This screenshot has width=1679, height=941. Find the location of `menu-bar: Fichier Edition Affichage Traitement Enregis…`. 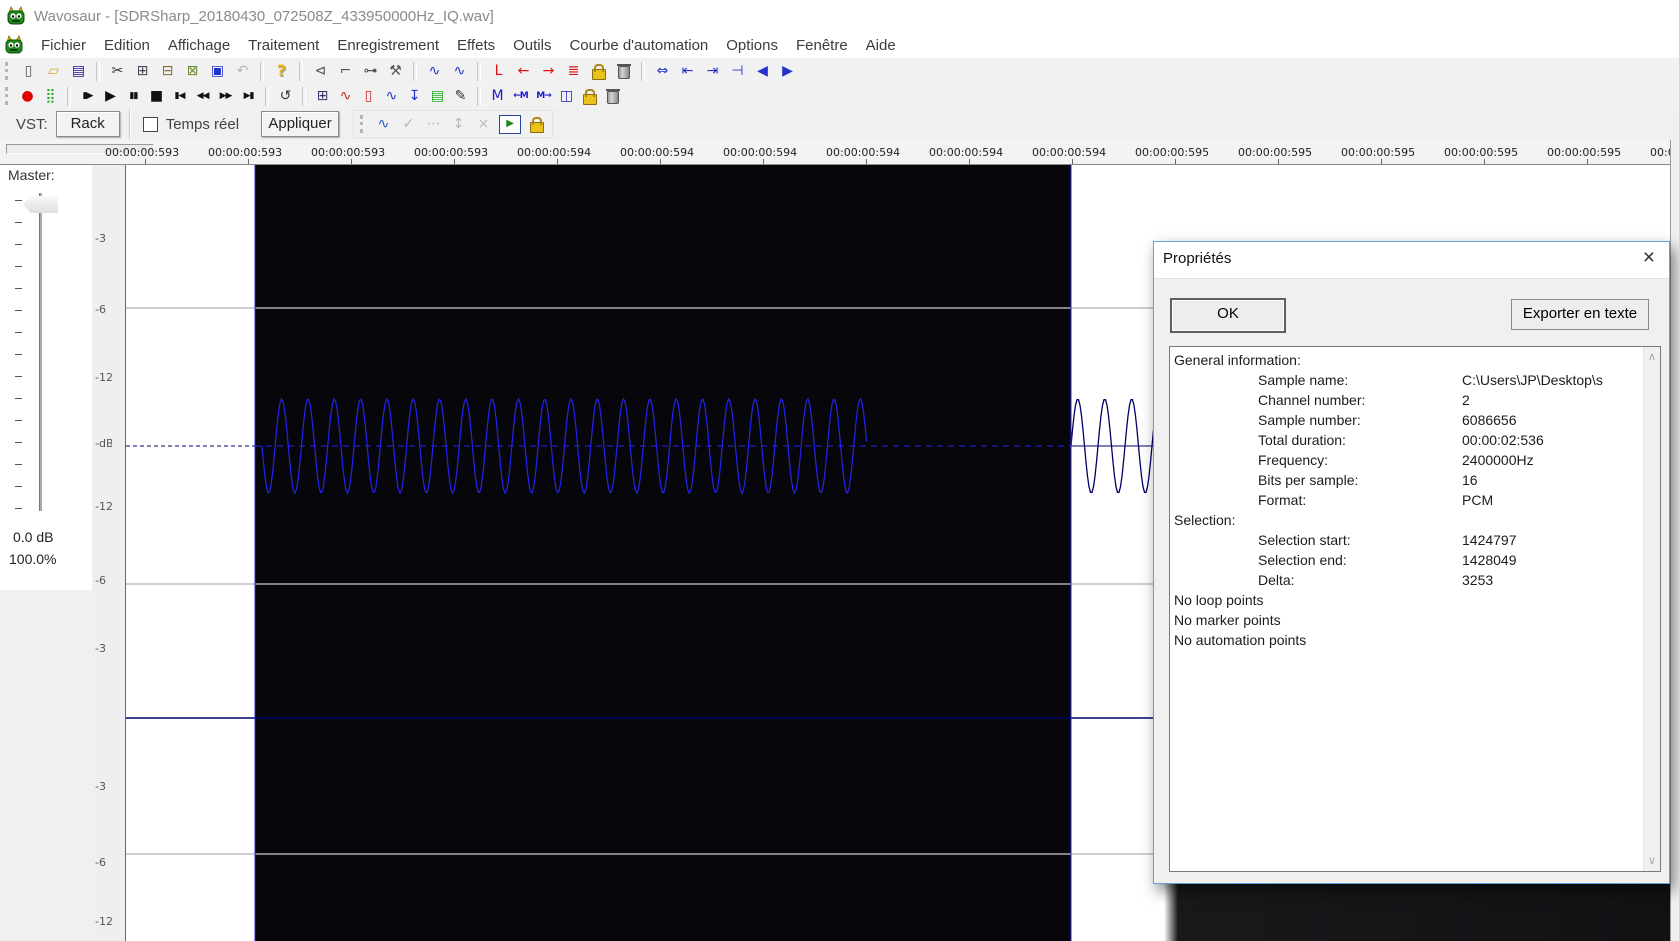

menu-bar: Fichier Edition Affichage Traitement Enregis… is located at coordinates (839, 46).